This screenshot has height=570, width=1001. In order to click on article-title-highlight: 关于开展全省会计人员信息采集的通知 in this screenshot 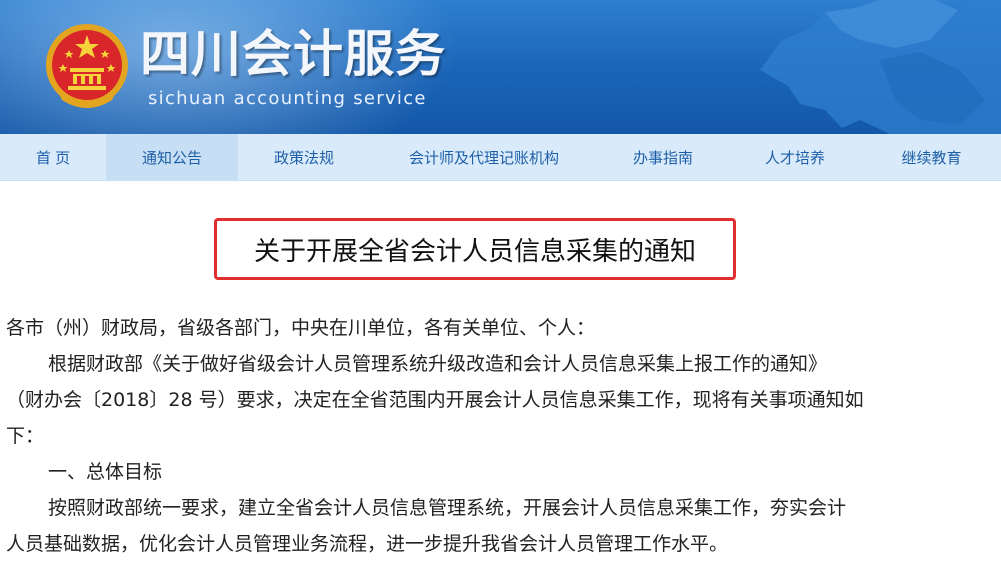, I will do `click(475, 249)`.